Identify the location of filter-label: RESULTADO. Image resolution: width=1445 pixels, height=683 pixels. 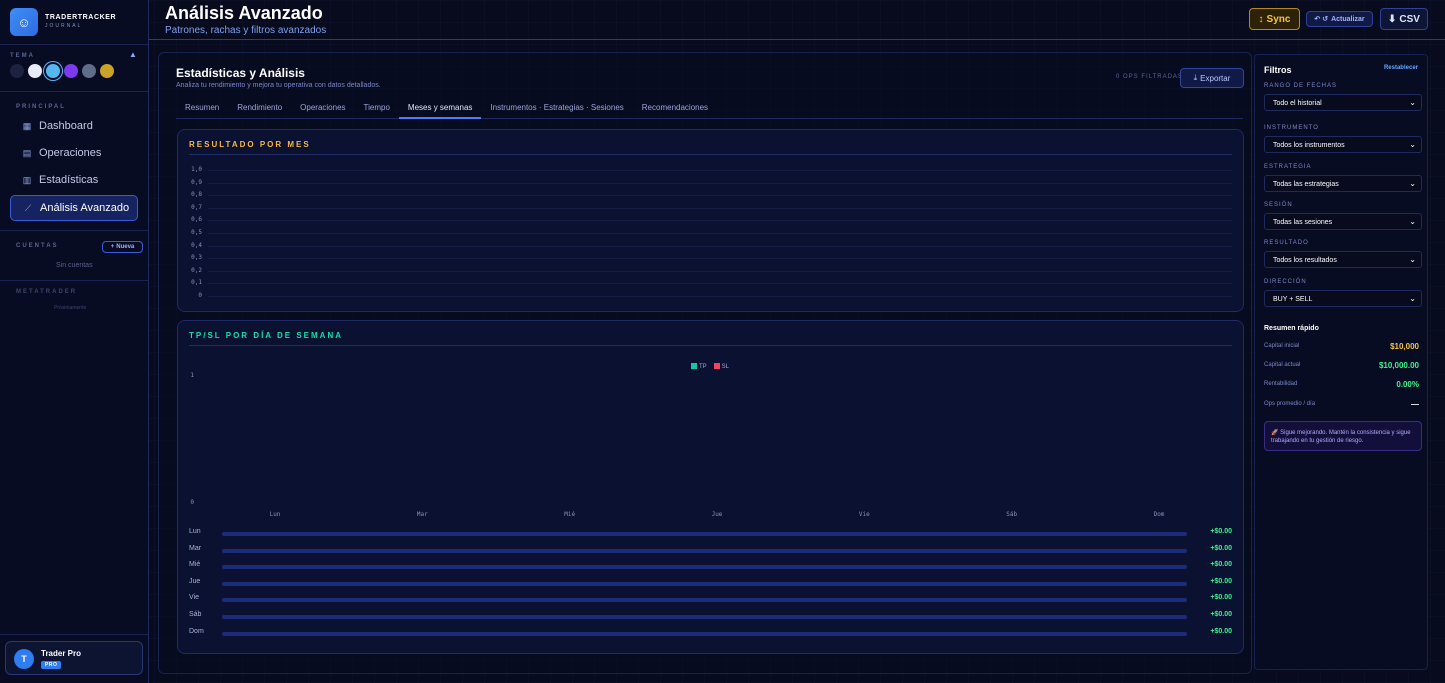
(1286, 243).